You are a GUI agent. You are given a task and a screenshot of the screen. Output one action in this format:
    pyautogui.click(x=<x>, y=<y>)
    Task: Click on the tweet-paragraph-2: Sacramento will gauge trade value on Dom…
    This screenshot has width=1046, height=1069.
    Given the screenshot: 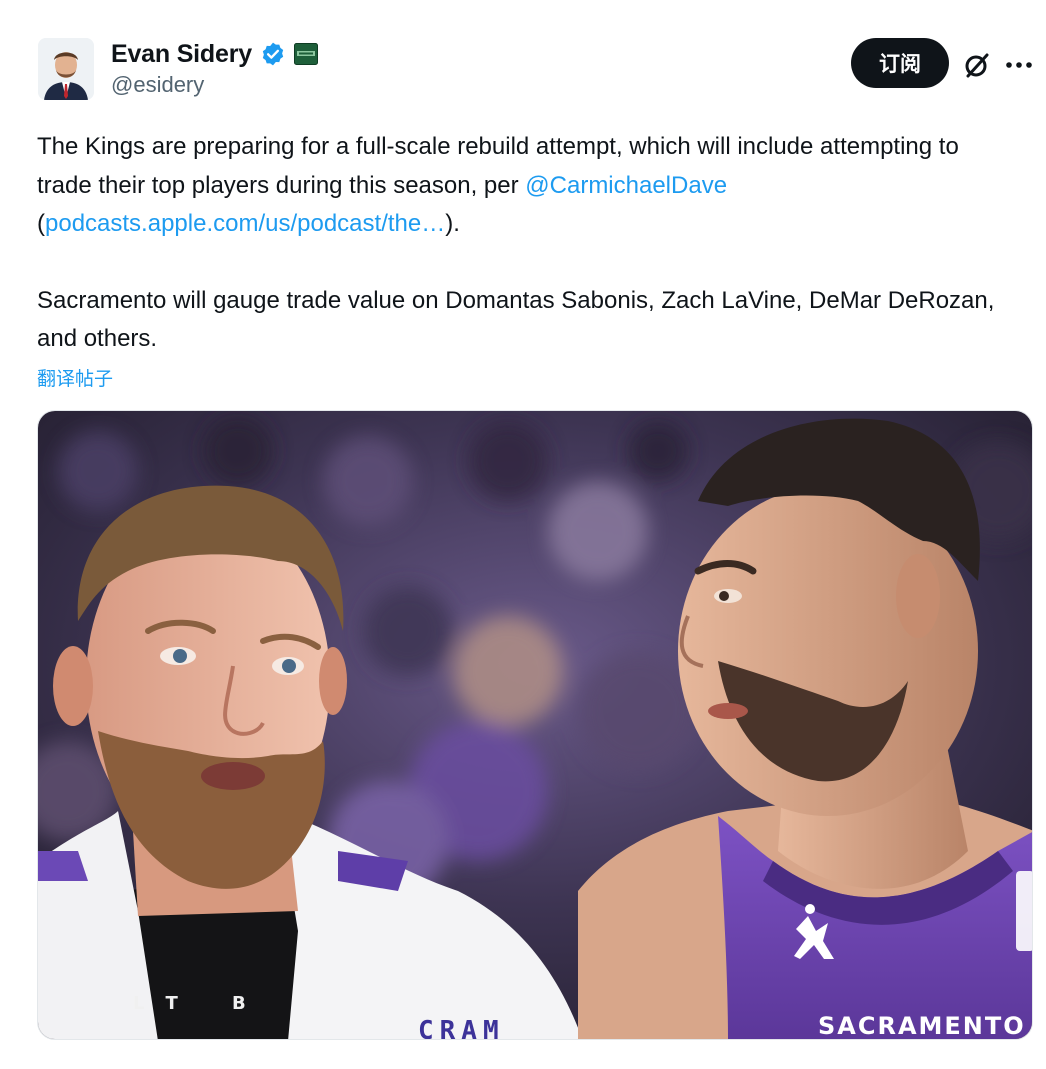 What is the action you would take?
    pyautogui.click(x=516, y=319)
    